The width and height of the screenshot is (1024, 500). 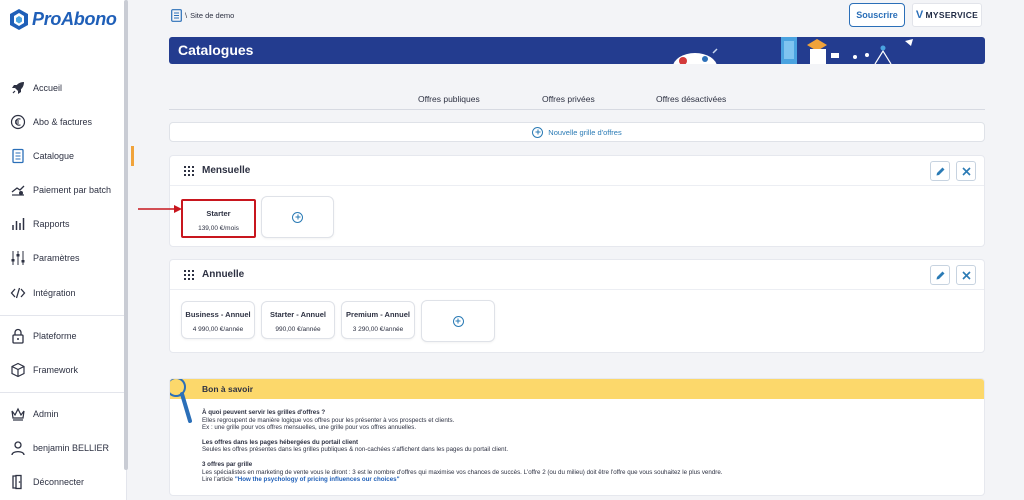 What do you see at coordinates (793, 50) in the screenshot?
I see `banner-illustration` at bounding box center [793, 50].